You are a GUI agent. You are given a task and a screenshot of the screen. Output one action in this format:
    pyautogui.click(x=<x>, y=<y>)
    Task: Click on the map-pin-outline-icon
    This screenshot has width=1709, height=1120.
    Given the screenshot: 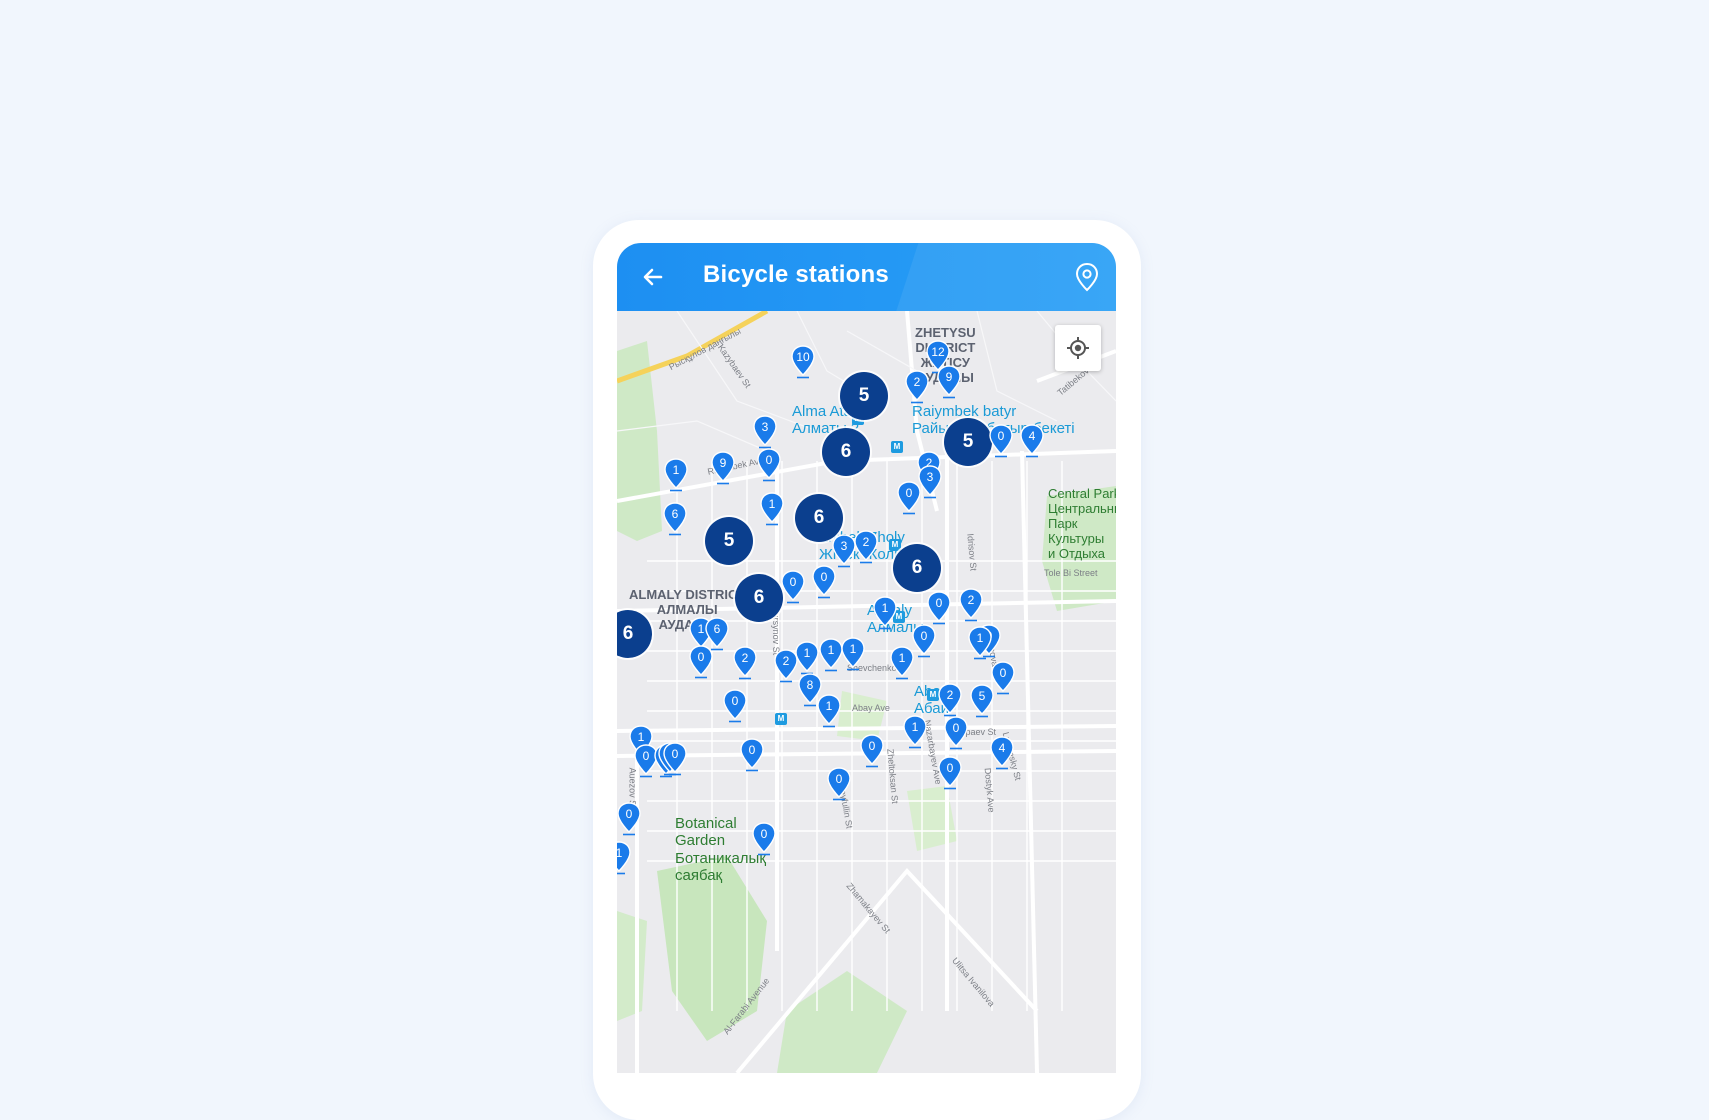 What is the action you would take?
    pyautogui.click(x=1087, y=277)
    